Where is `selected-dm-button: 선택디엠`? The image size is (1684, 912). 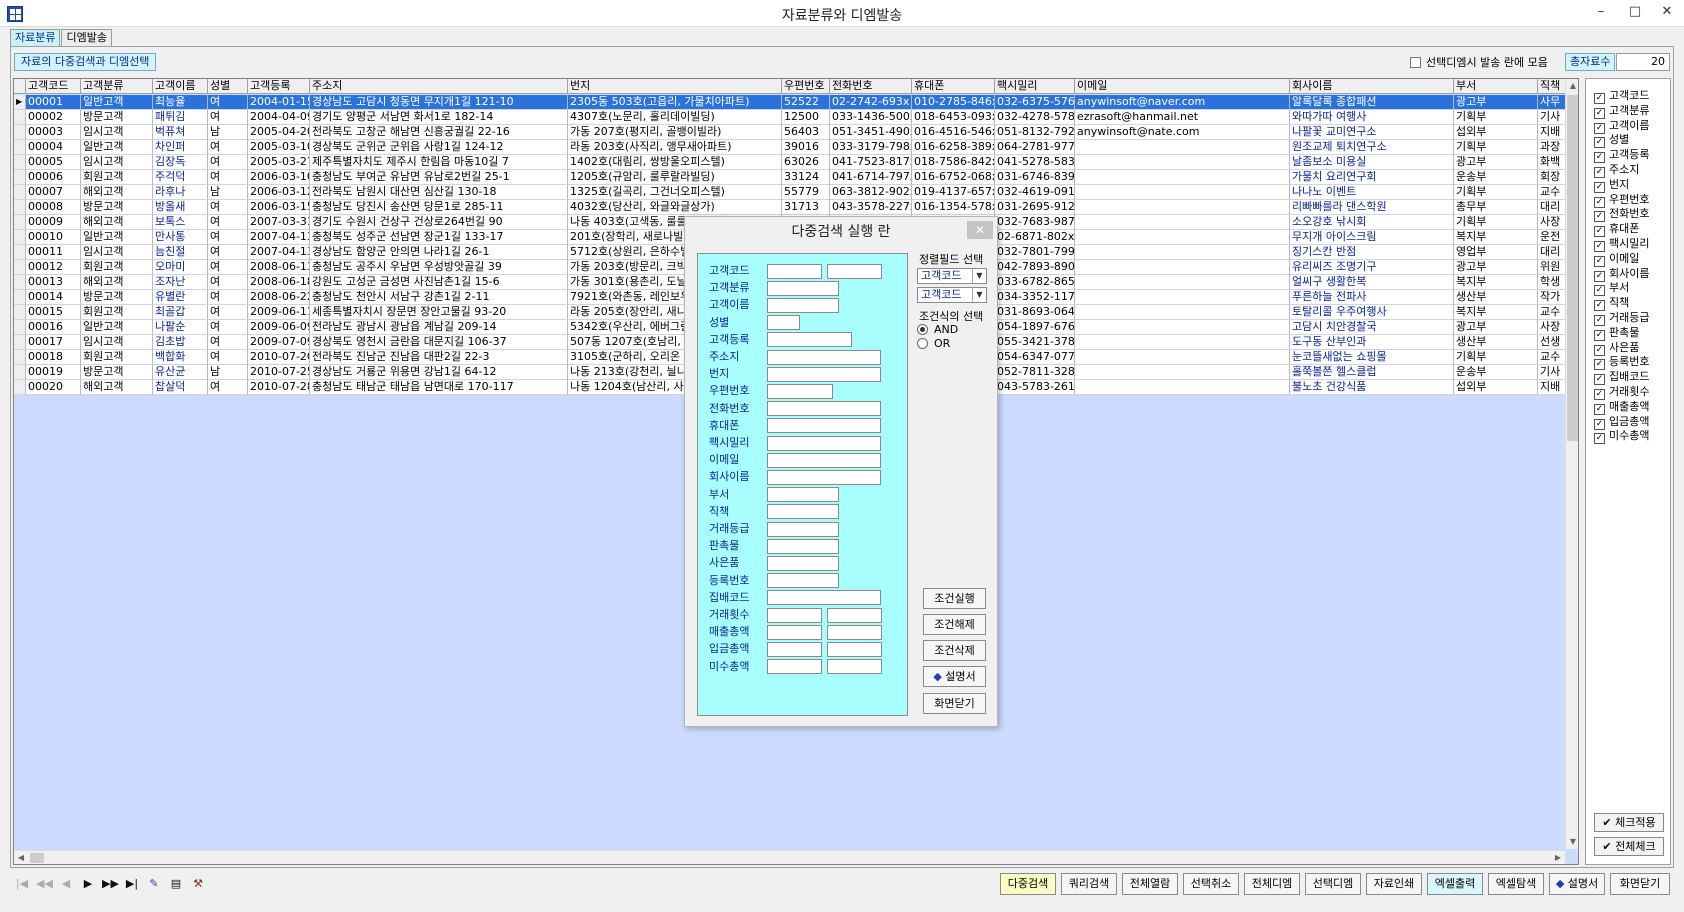
selected-dm-button: 선택디엠 is located at coordinates (1333, 884).